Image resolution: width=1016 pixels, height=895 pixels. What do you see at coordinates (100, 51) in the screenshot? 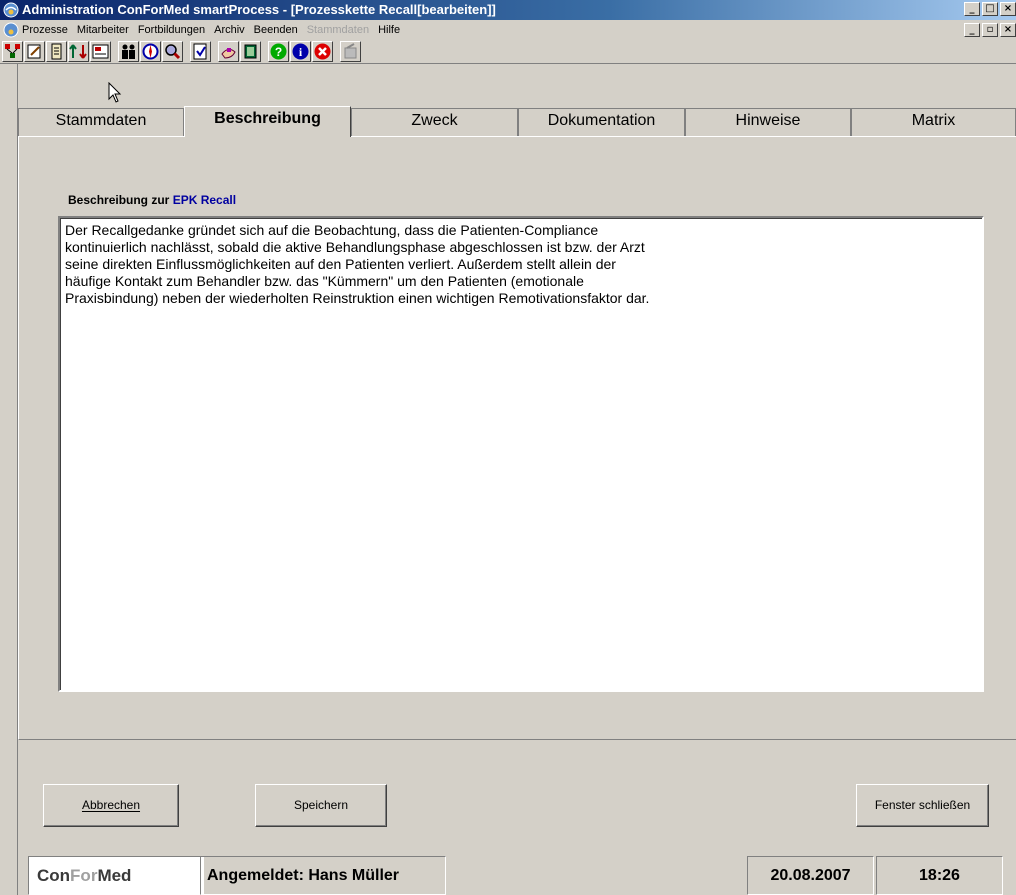
I see `report-icon` at bounding box center [100, 51].